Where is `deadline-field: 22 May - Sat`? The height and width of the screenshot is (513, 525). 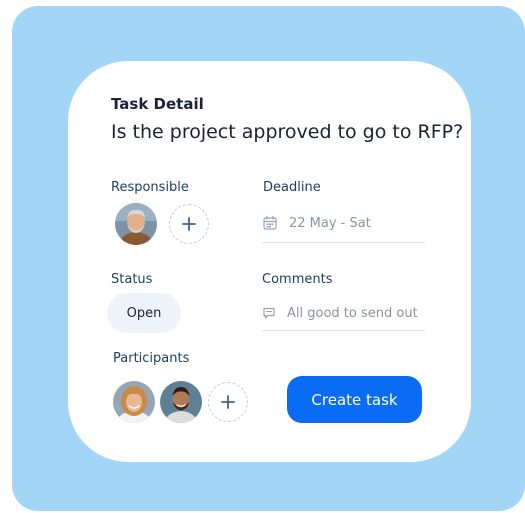 deadline-field: 22 May - Sat is located at coordinates (344, 223).